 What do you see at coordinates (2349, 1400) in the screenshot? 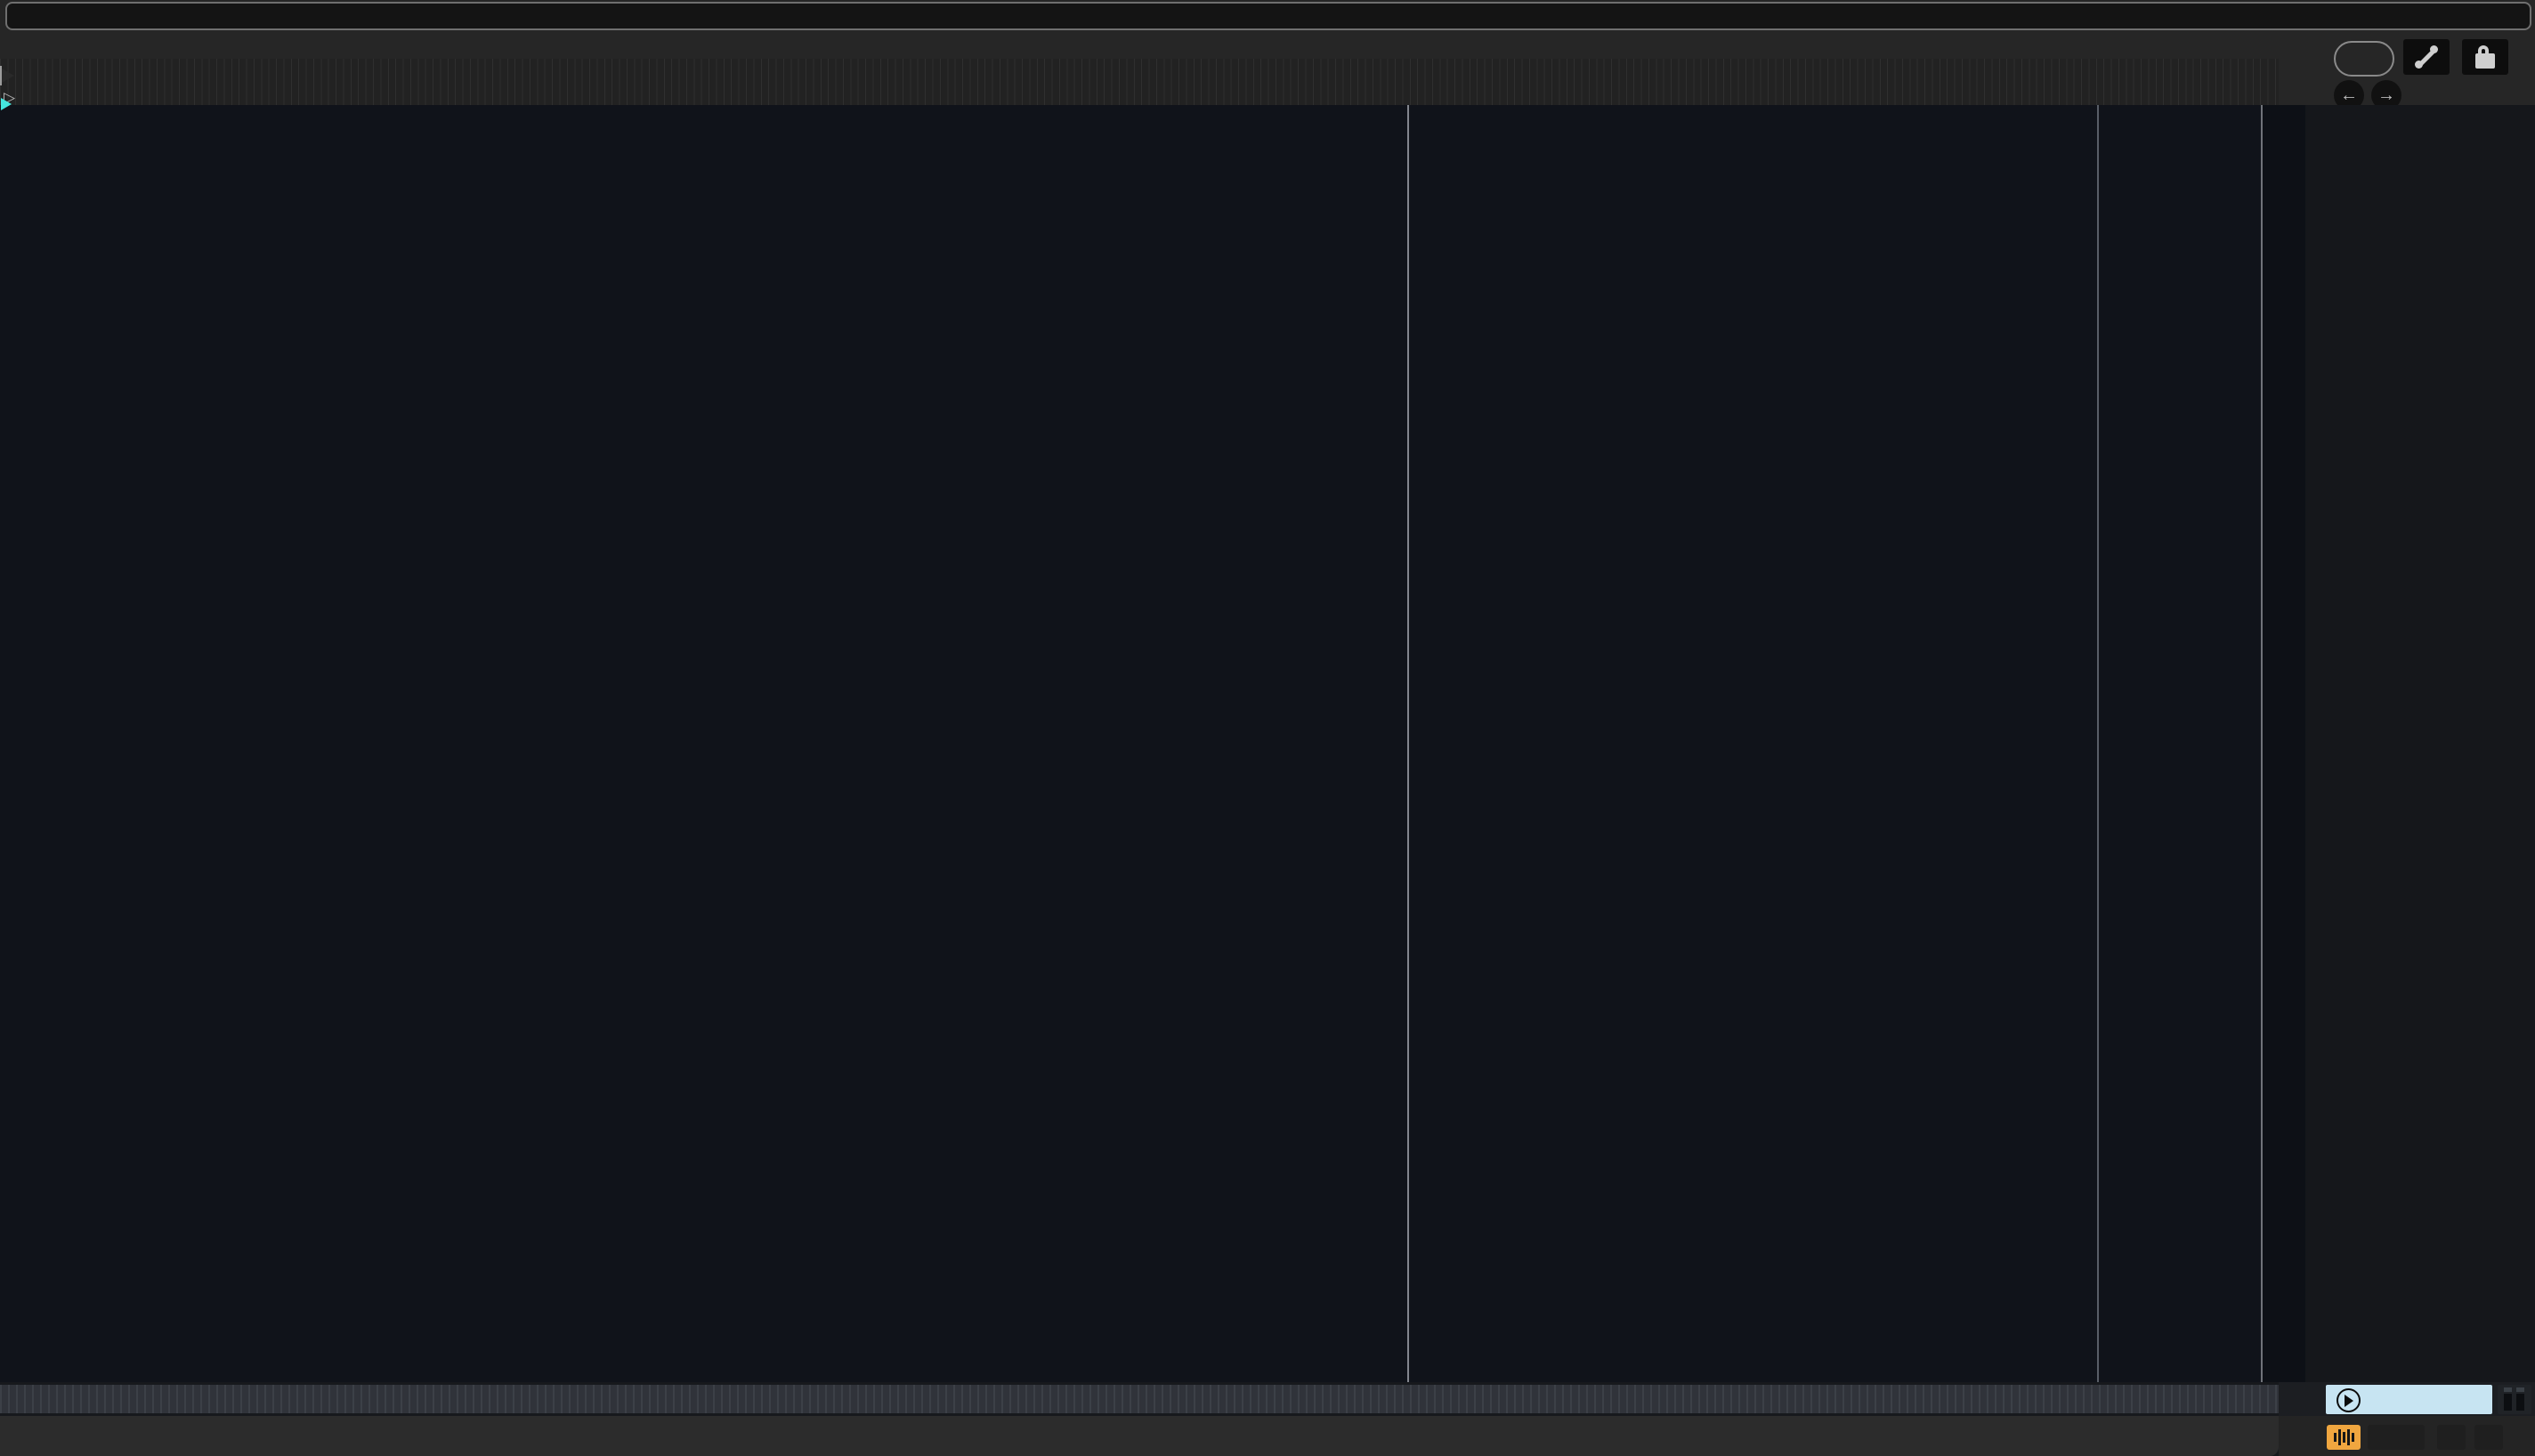
I see `play-circle-icon` at bounding box center [2349, 1400].